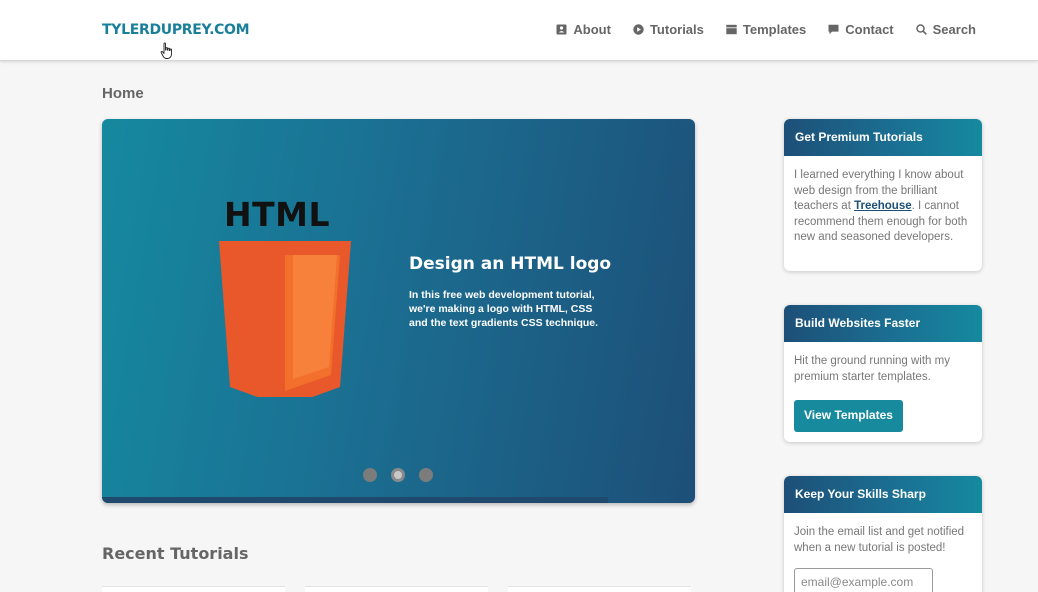 This screenshot has height=592, width=1038. I want to click on nav-about: About, so click(583, 29).